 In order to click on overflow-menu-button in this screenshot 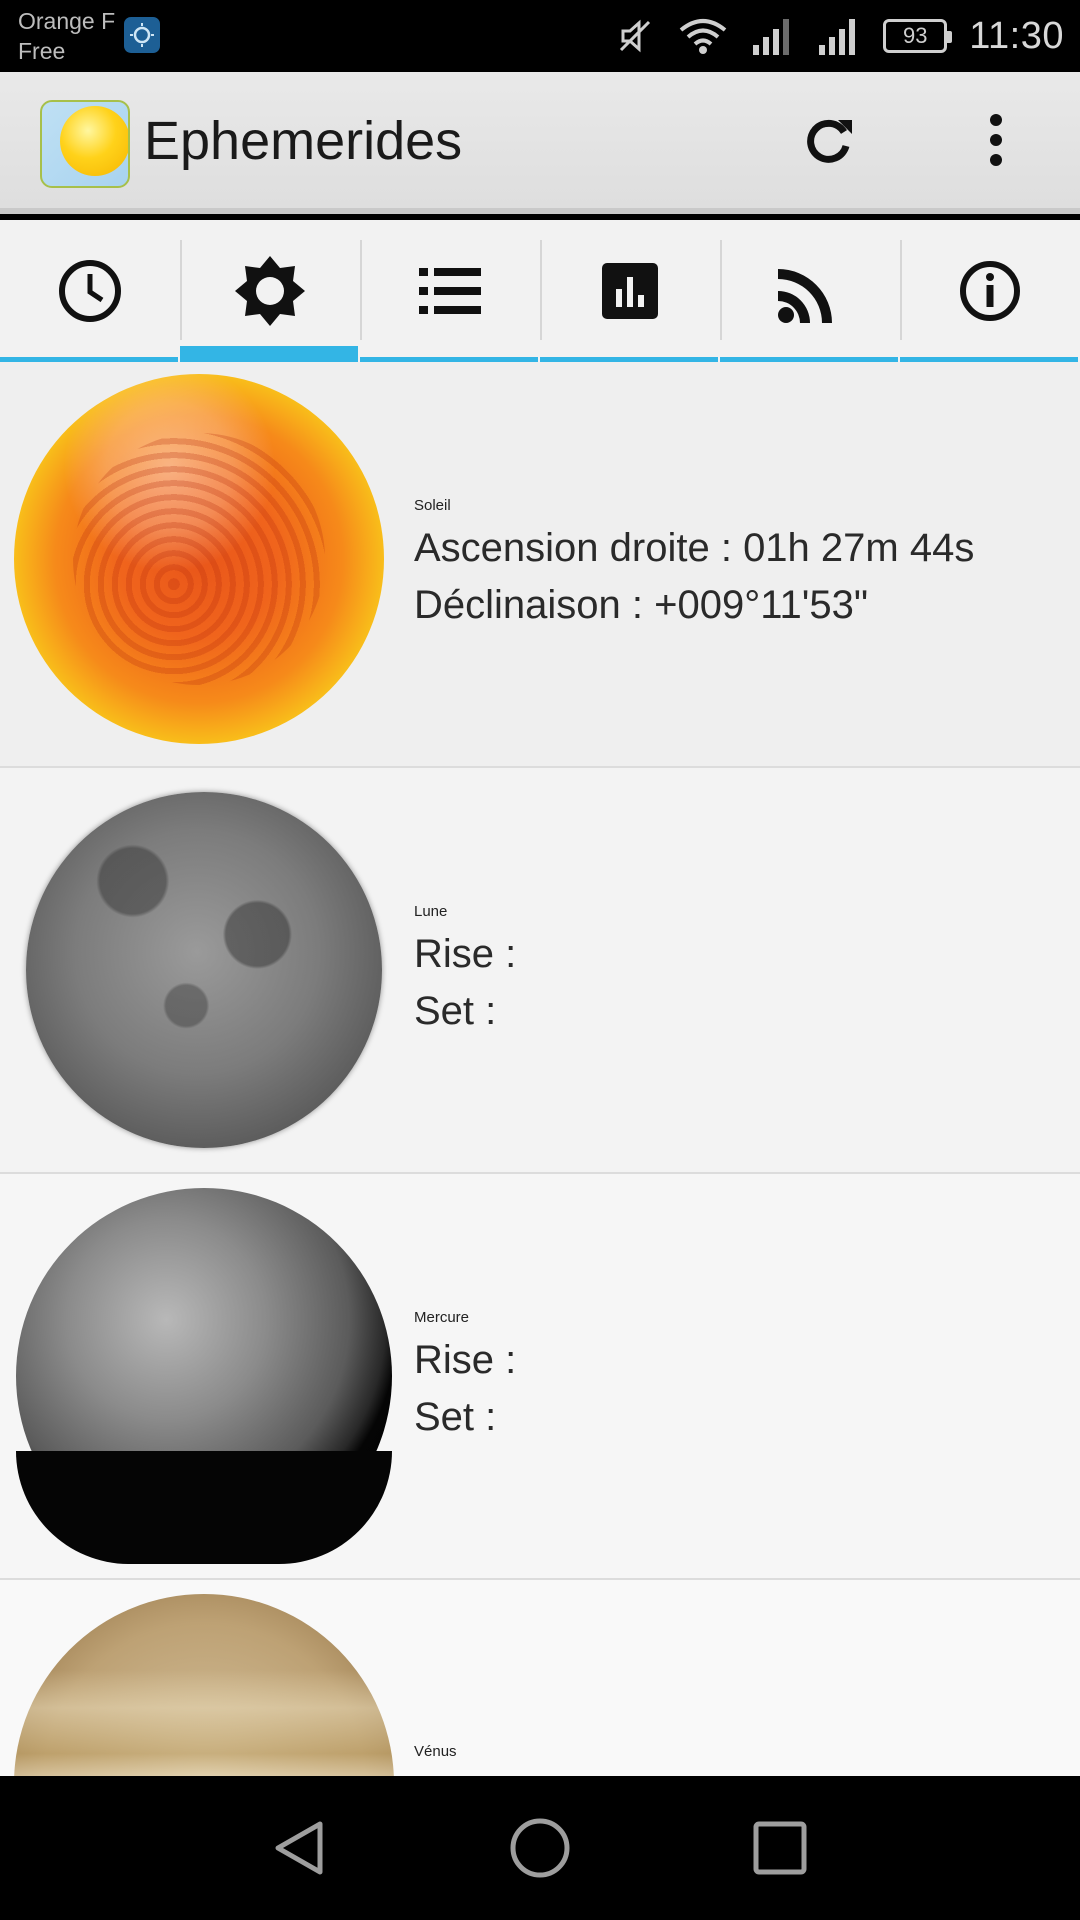, I will do `click(996, 140)`.